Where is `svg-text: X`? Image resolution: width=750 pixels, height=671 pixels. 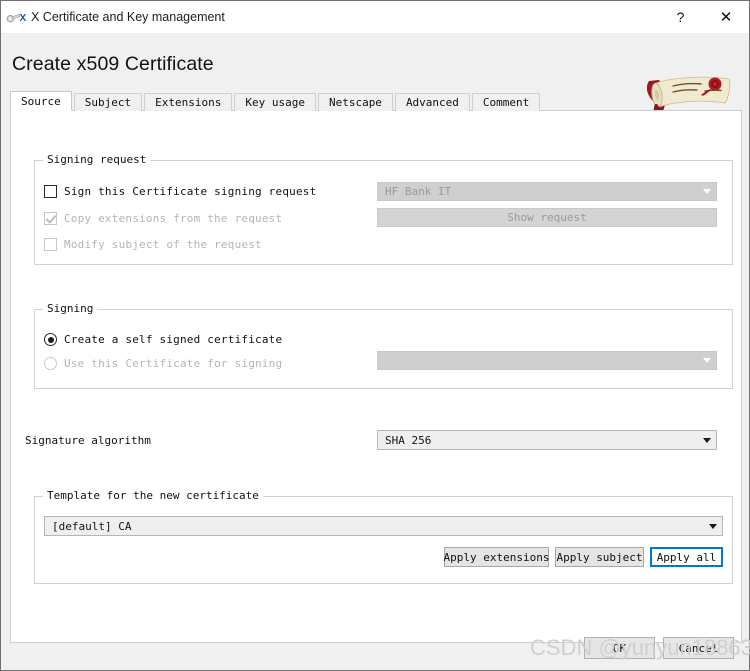
svg-text: X is located at coordinates (23, 18).